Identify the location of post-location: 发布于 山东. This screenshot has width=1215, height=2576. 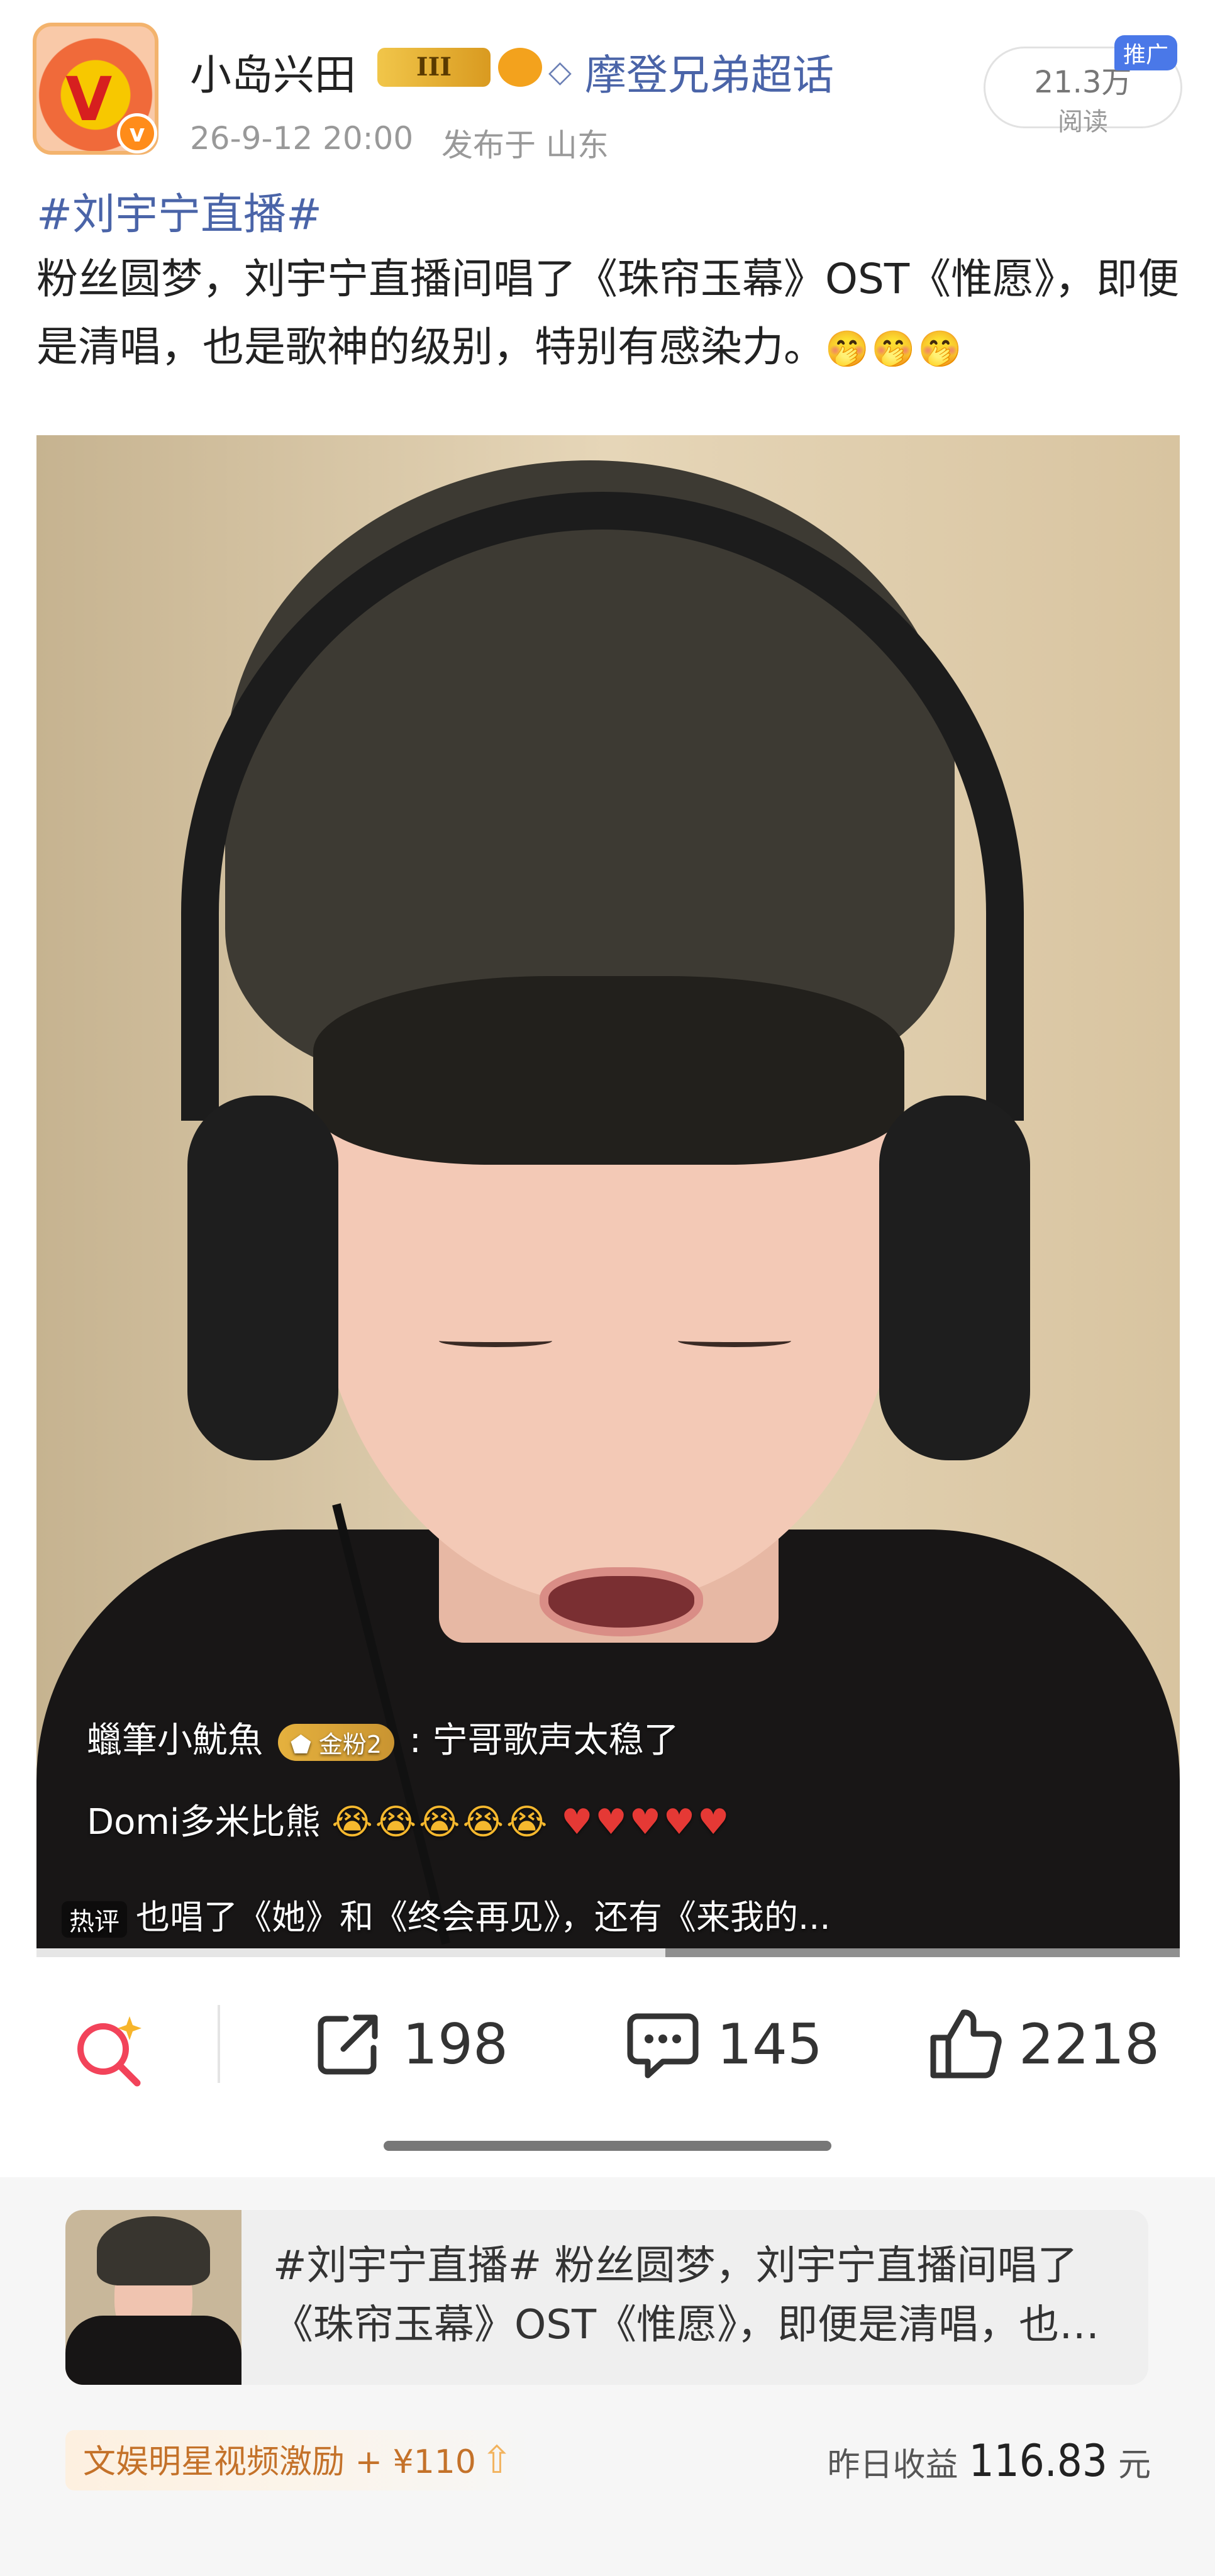
(525, 145).